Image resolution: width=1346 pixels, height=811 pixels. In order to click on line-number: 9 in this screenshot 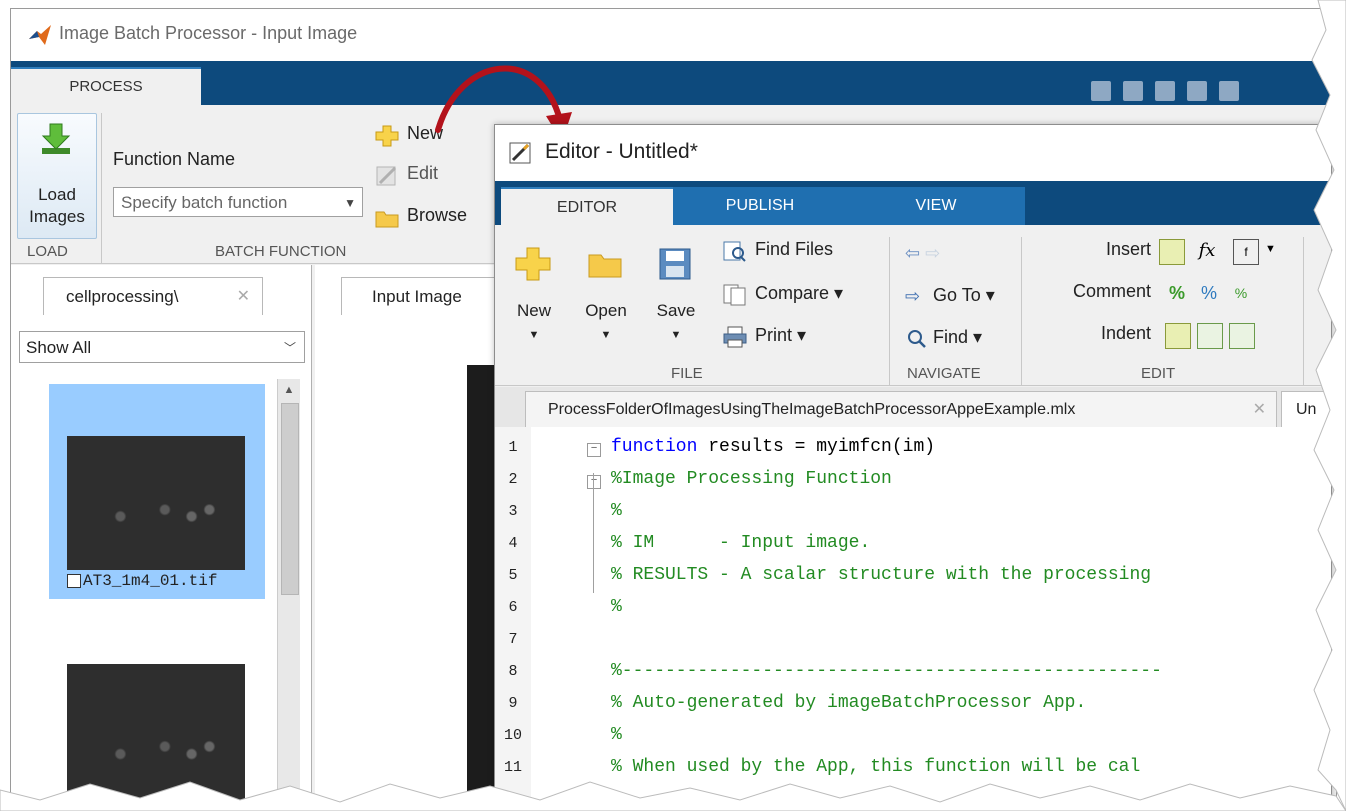, I will do `click(513, 703)`.